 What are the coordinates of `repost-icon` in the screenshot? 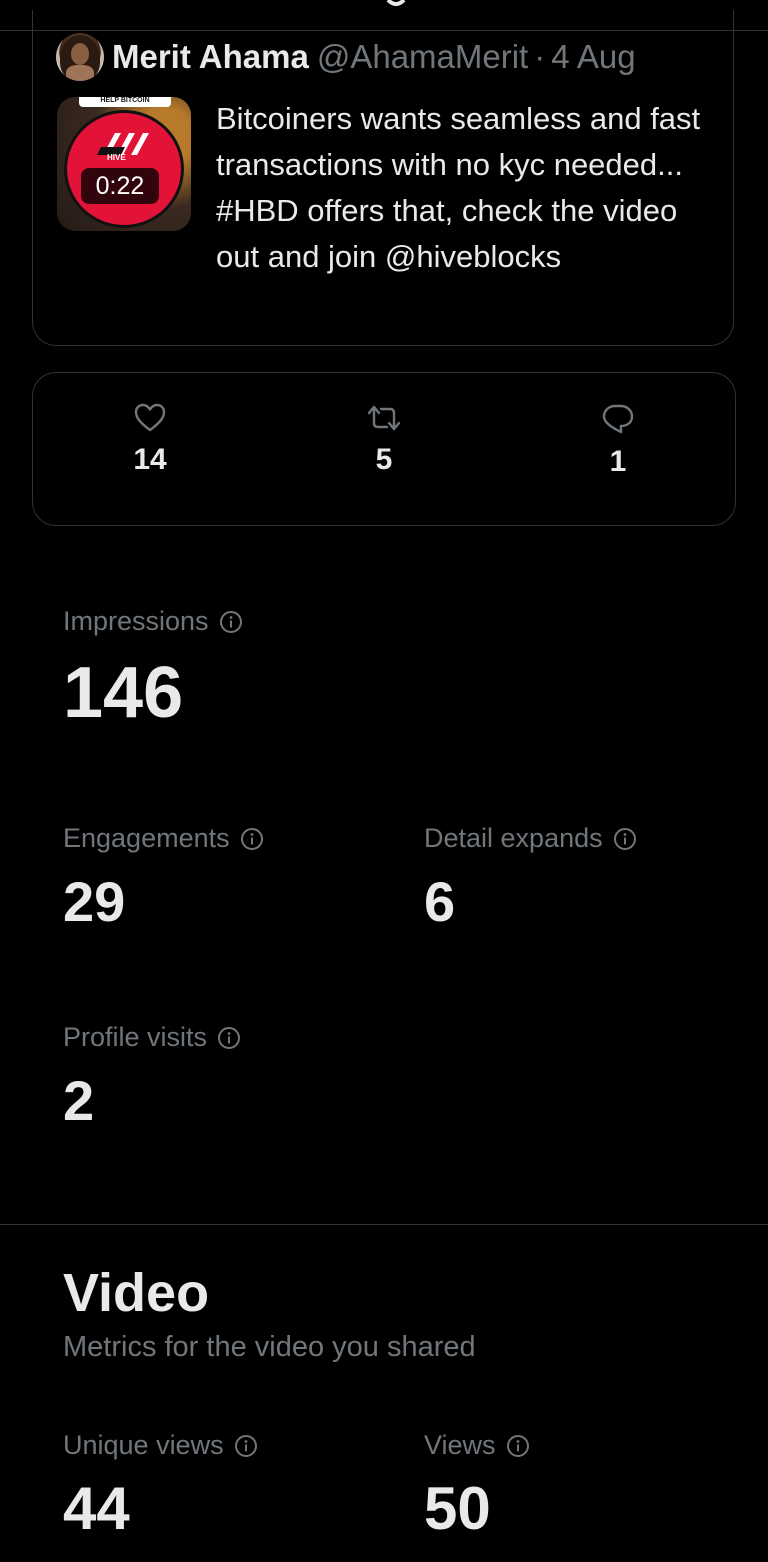 It's located at (384, 418).